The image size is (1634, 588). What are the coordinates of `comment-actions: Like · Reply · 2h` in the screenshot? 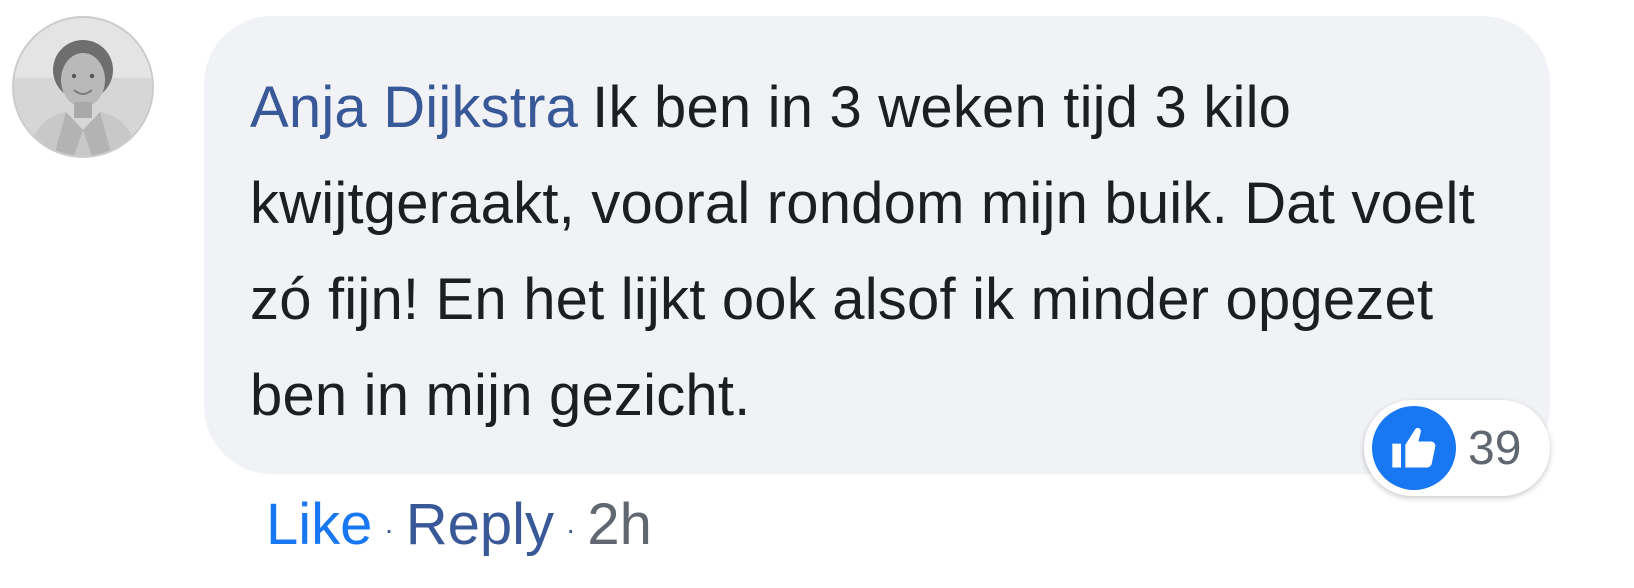 It's located at (459, 524).